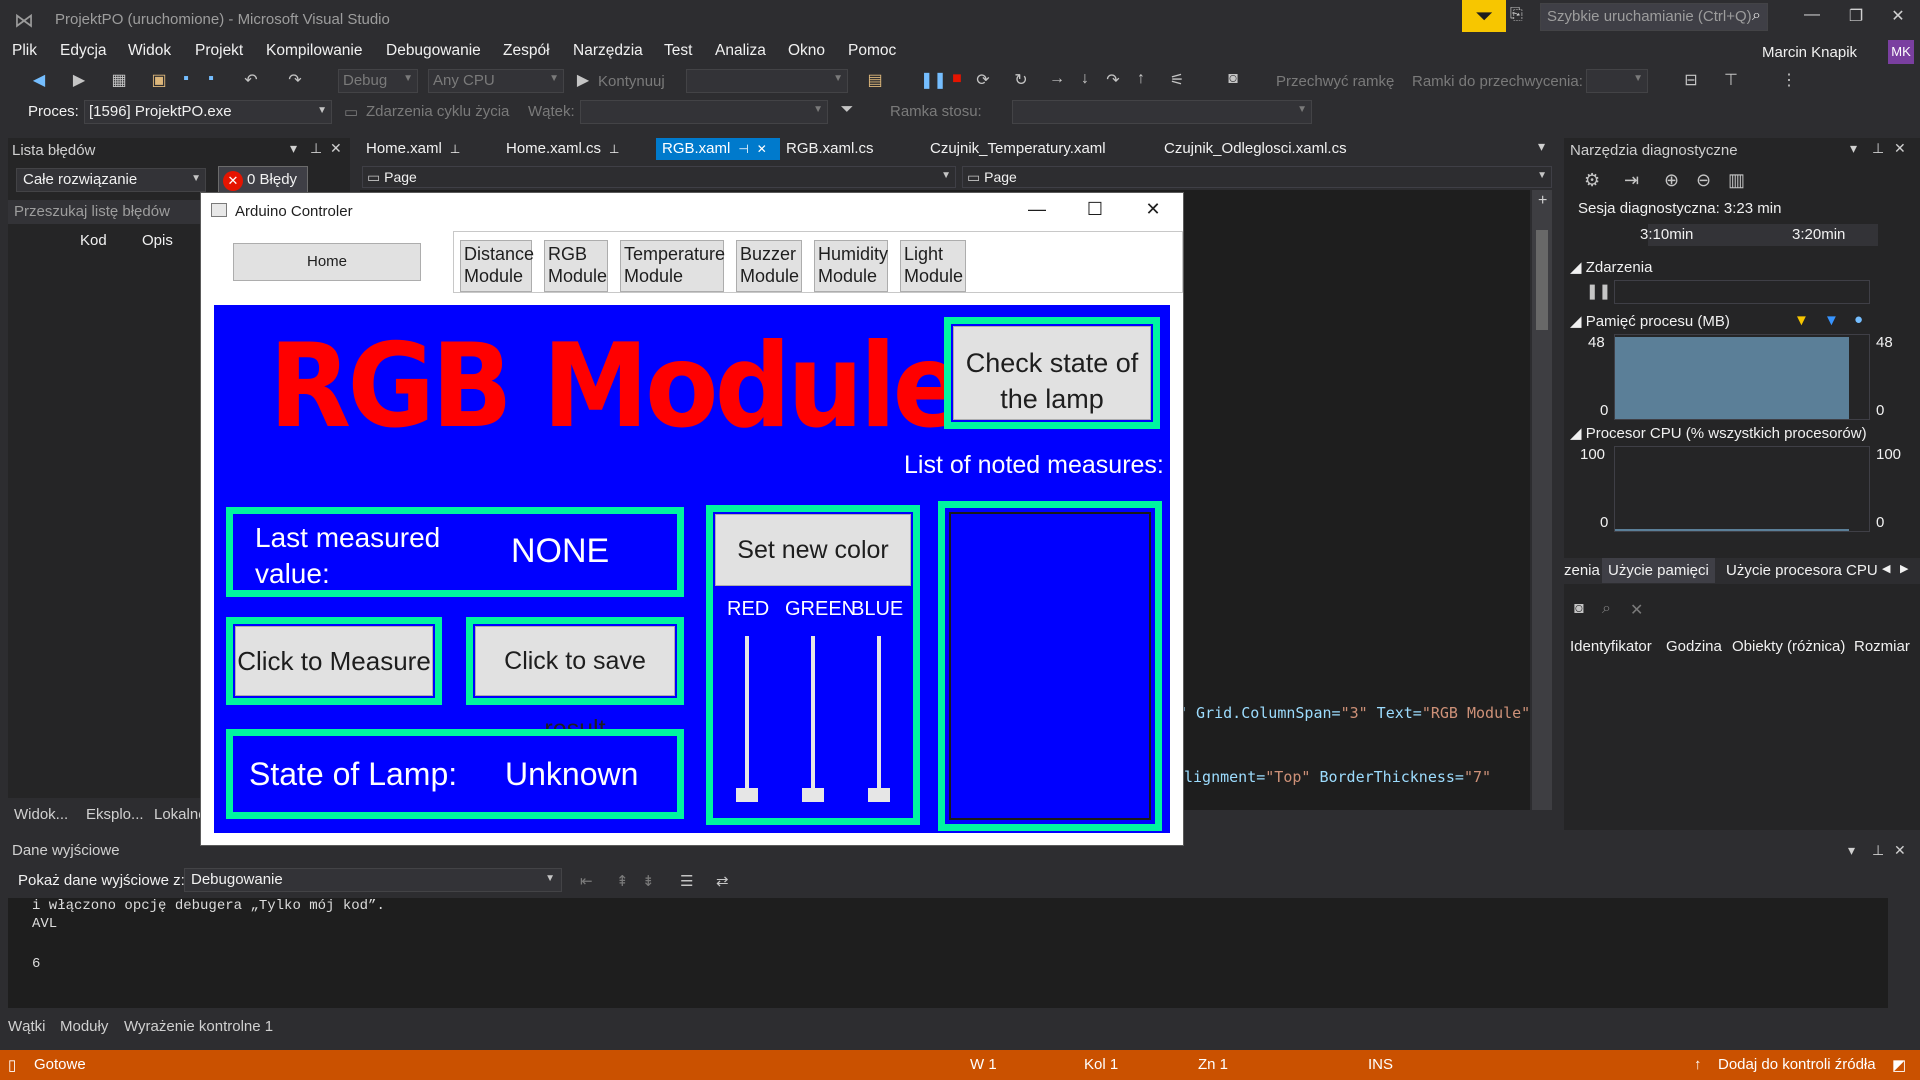  Describe the element at coordinates (957, 81) in the screenshot. I see `stop-icon: ■` at that location.